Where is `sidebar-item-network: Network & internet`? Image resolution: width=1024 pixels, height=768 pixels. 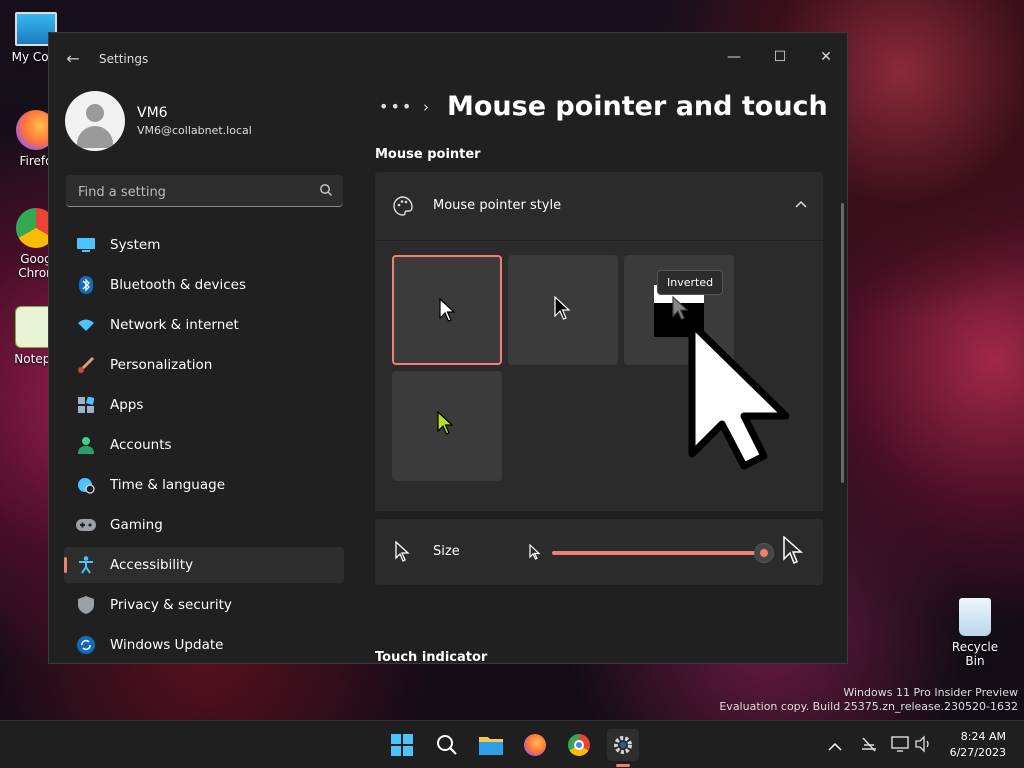
sidebar-item-network: Network & internet is located at coordinates (204, 325).